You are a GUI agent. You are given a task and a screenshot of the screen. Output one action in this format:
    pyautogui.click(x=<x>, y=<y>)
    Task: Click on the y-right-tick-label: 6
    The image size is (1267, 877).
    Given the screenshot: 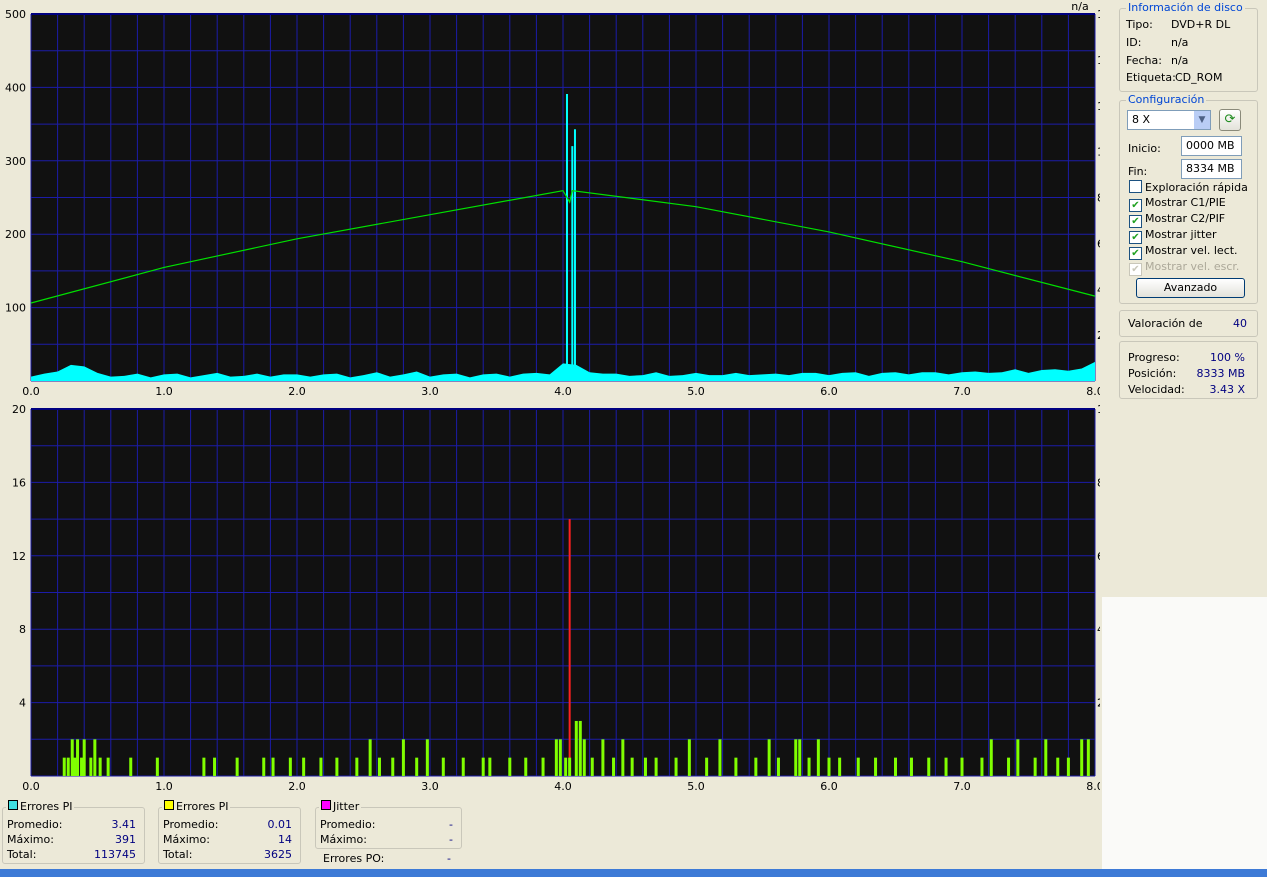 What is the action you would take?
    pyautogui.click(x=1098, y=243)
    